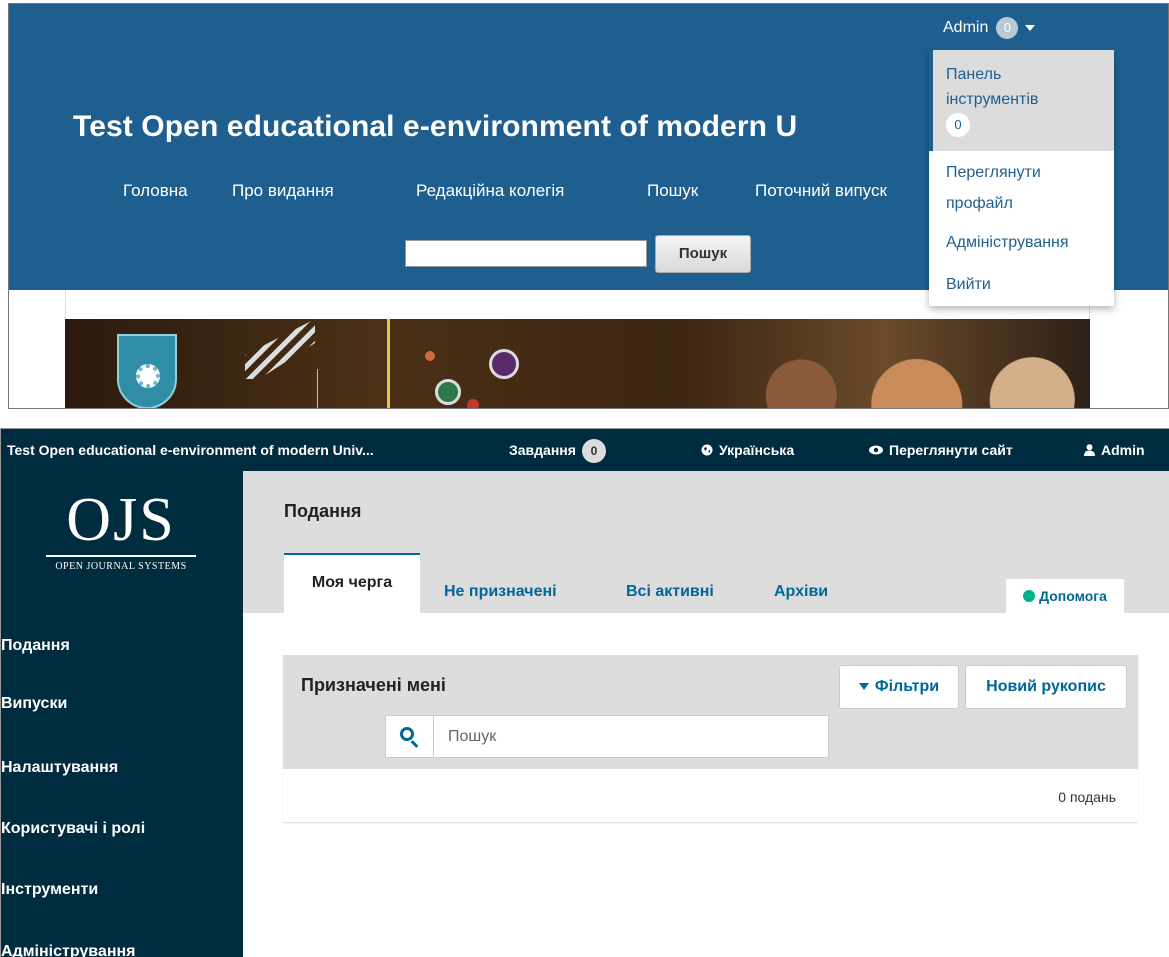 Image resolution: width=1169 pixels, height=957 pixels. What do you see at coordinates (707, 450) in the screenshot?
I see `globe-icon` at bounding box center [707, 450].